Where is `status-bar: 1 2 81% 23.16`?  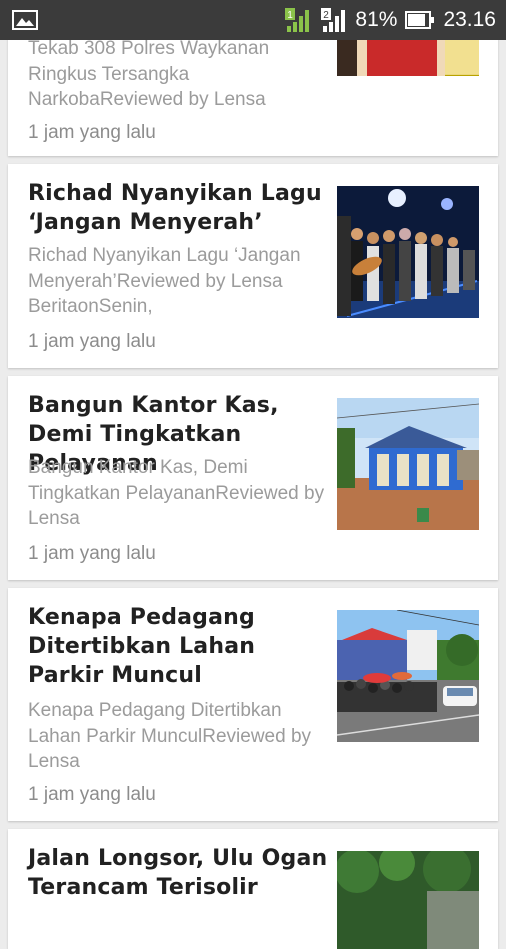
status-bar: 1 2 81% 23.16 is located at coordinates (253, 20).